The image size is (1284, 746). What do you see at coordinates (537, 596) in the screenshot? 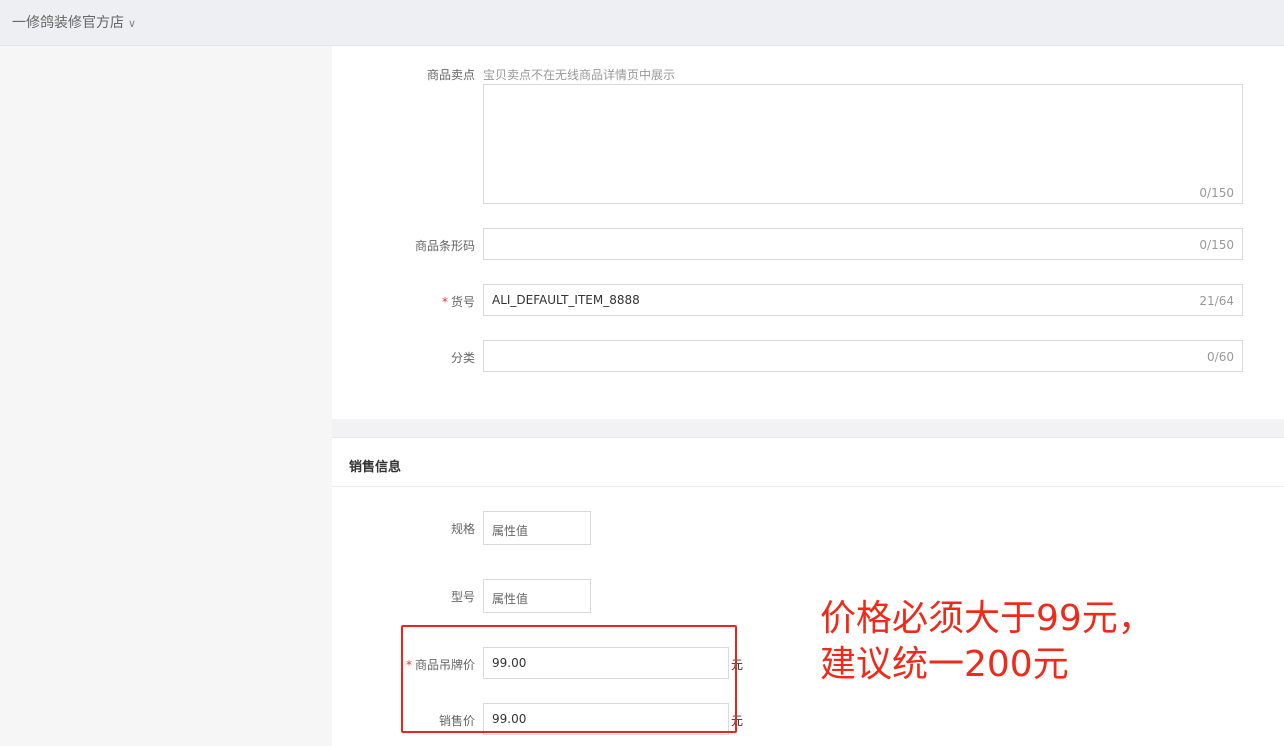
I see `model-input: 属性值` at bounding box center [537, 596].